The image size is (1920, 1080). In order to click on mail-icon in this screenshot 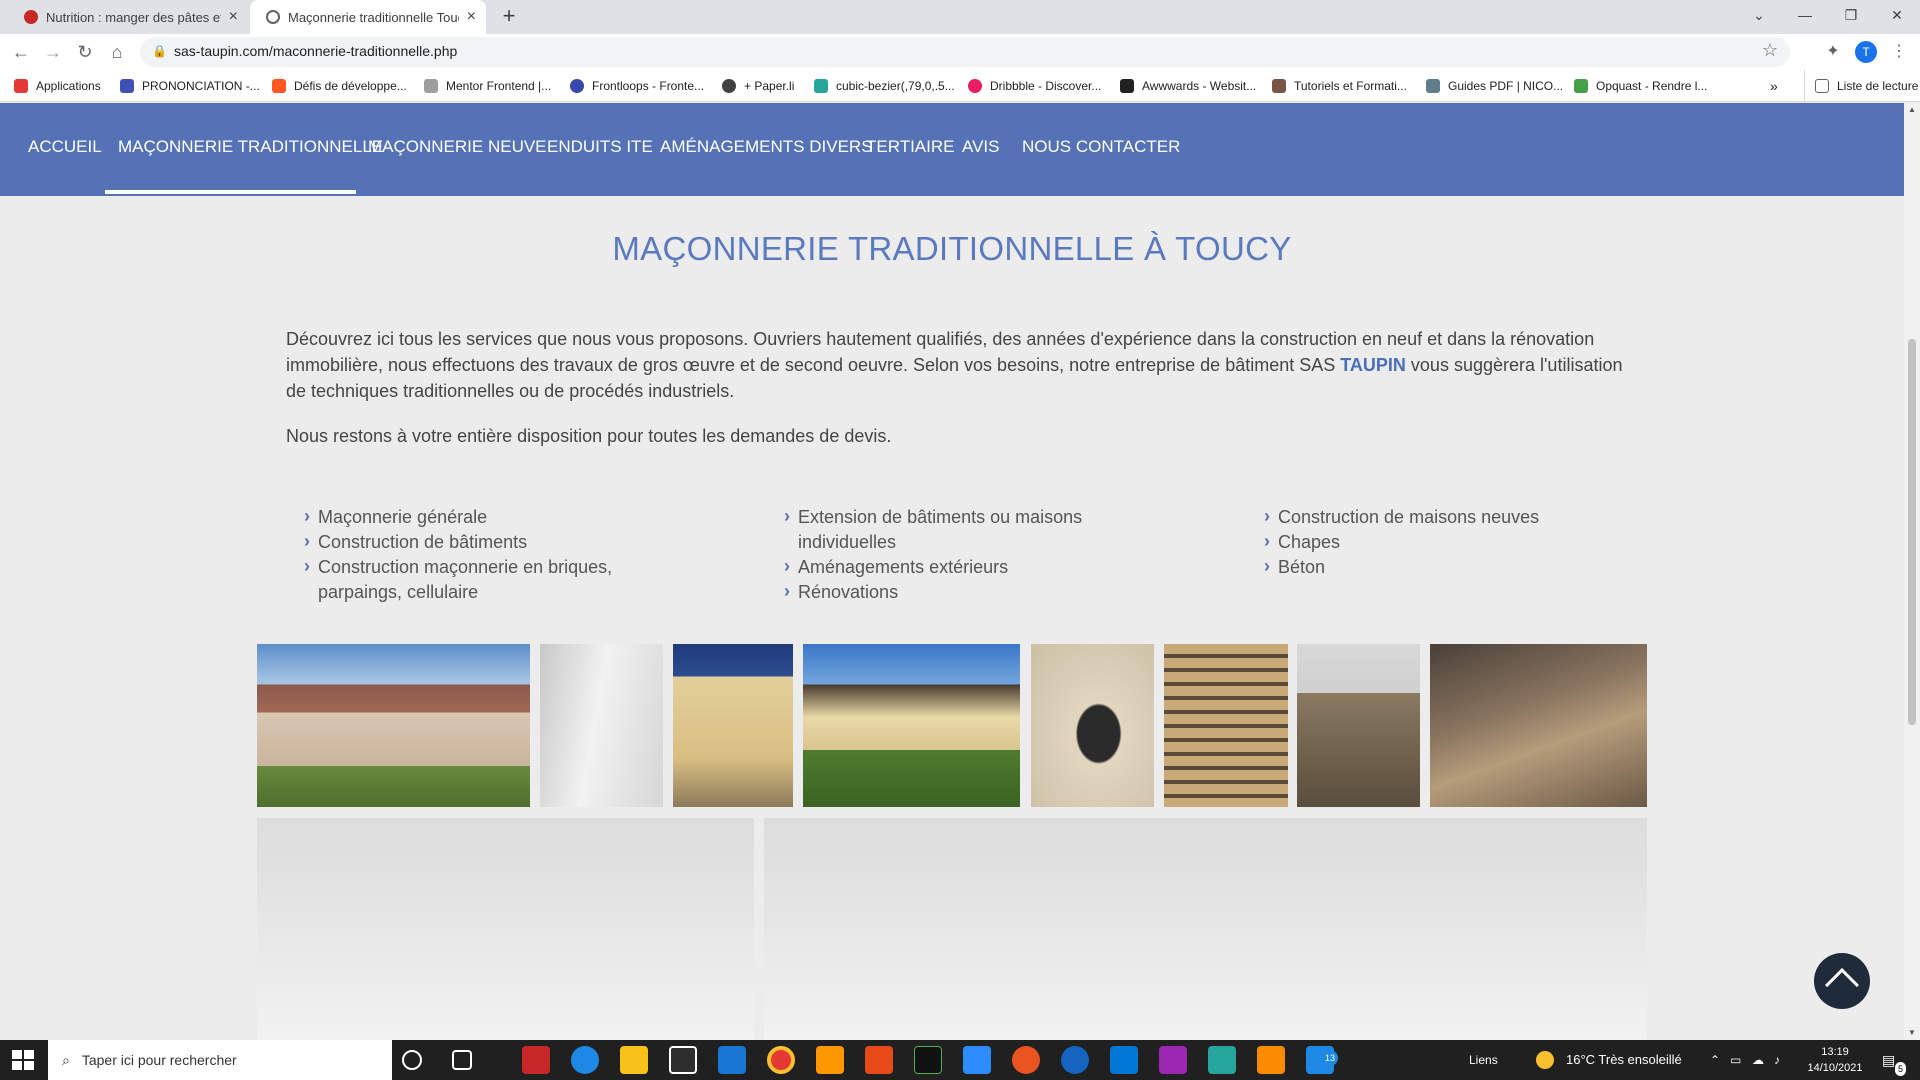, I will do `click(732, 1060)`.